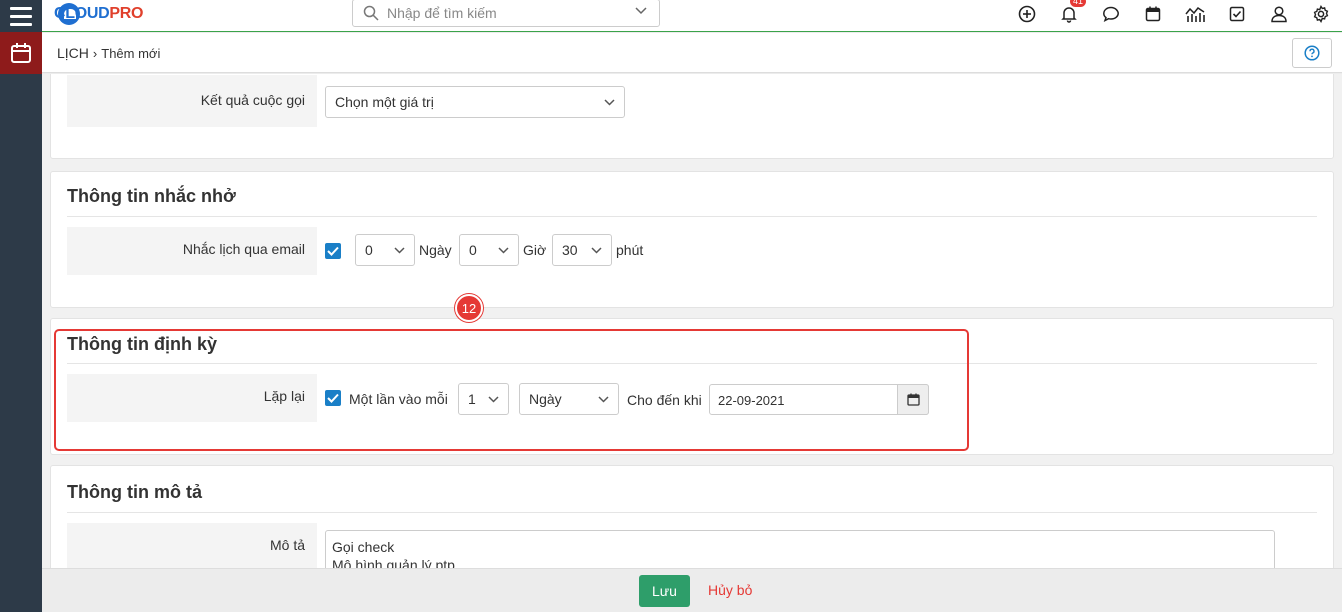  I want to click on question-circle-icon, so click(1312, 53).